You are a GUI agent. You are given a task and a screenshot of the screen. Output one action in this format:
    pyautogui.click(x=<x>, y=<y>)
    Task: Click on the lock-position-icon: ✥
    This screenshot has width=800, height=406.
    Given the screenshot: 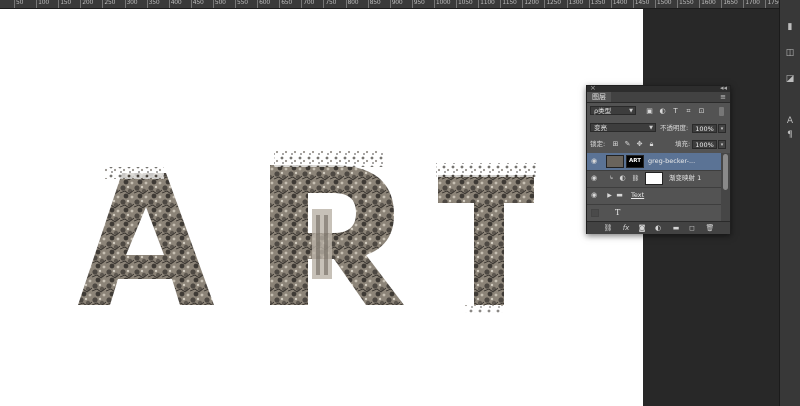 What is the action you would take?
    pyautogui.click(x=639, y=144)
    